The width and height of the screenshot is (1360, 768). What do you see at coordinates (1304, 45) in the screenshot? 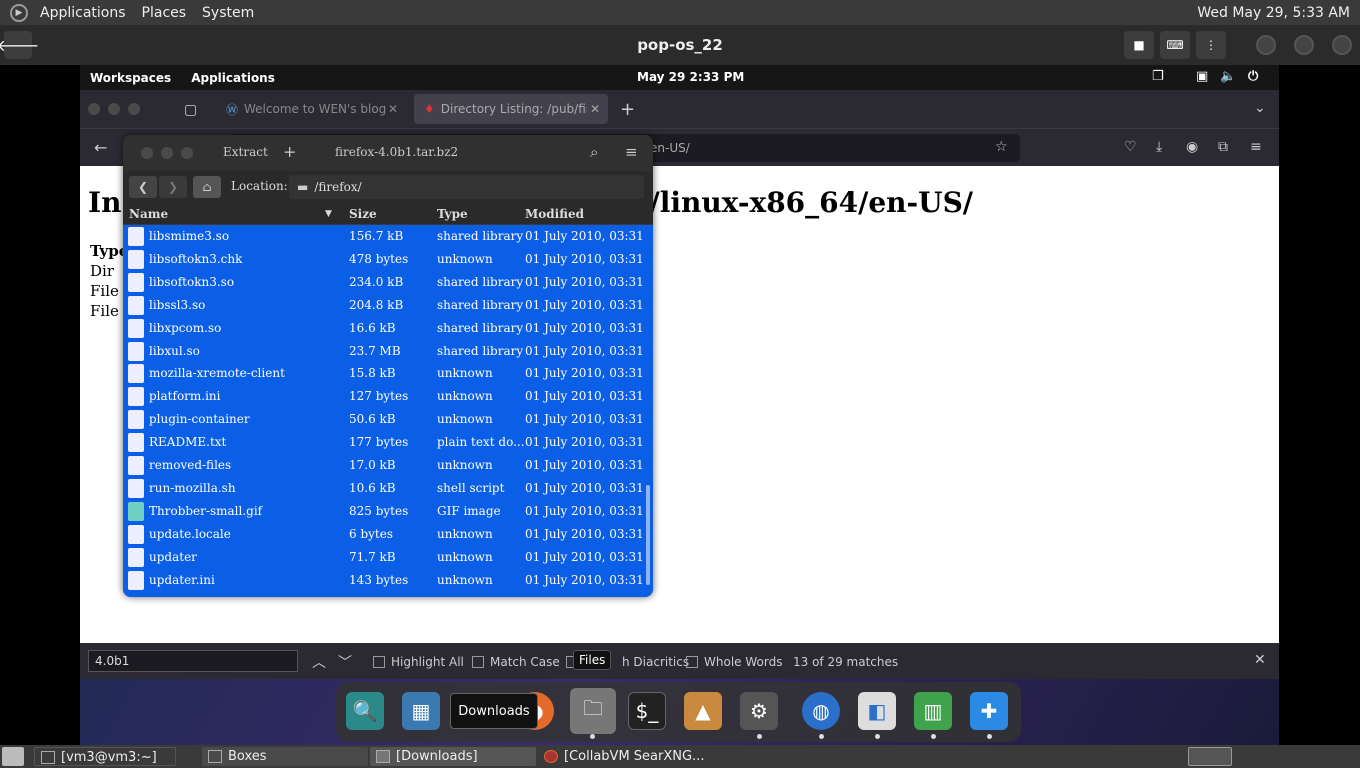
I see `maximize-button` at bounding box center [1304, 45].